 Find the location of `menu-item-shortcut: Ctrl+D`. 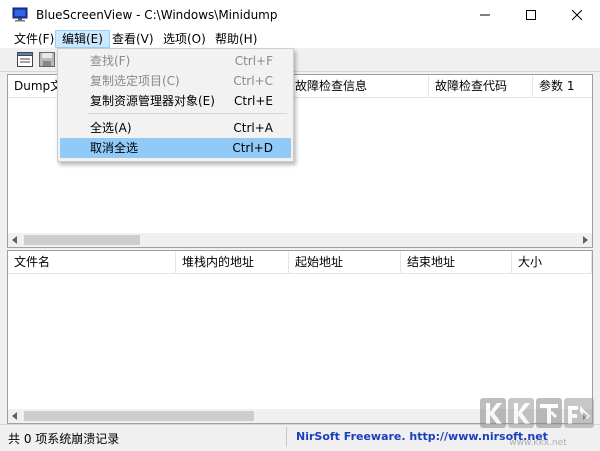

menu-item-shortcut: Ctrl+D is located at coordinates (252, 148).